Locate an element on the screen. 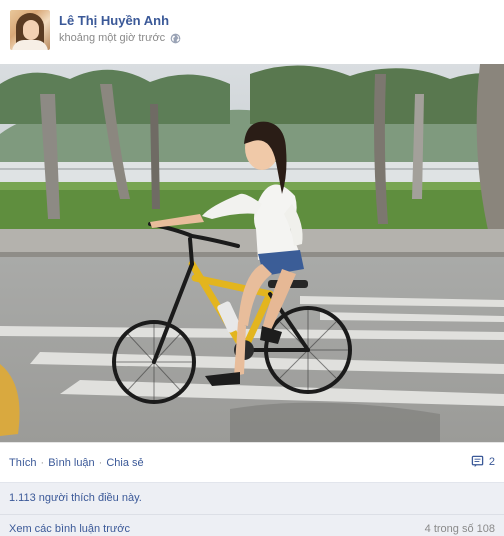  comment-icon is located at coordinates (477, 461).